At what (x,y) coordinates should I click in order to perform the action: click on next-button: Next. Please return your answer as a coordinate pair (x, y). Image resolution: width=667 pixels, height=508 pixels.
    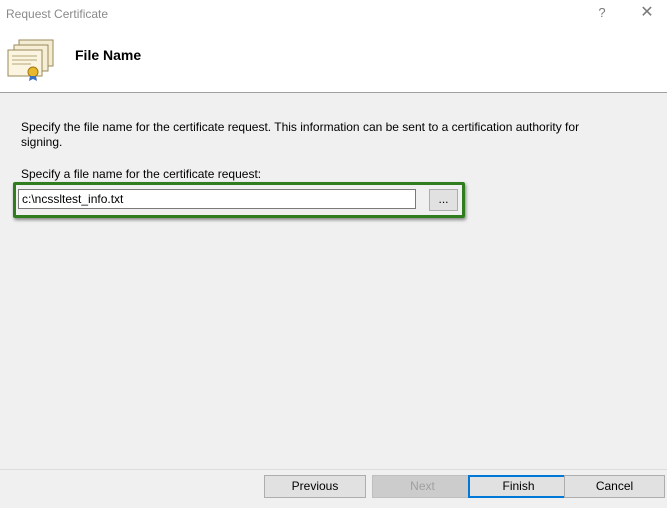
    Looking at the image, I should click on (422, 486).